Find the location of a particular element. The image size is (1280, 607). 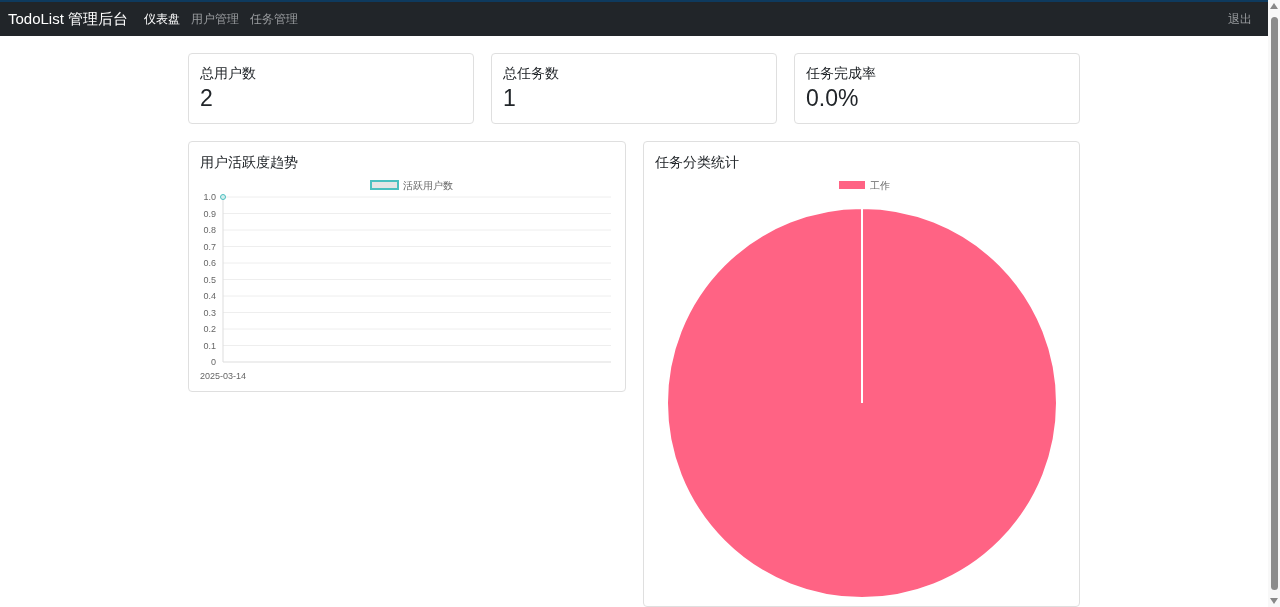

legend: 活跃用户数 is located at coordinates (411, 185).